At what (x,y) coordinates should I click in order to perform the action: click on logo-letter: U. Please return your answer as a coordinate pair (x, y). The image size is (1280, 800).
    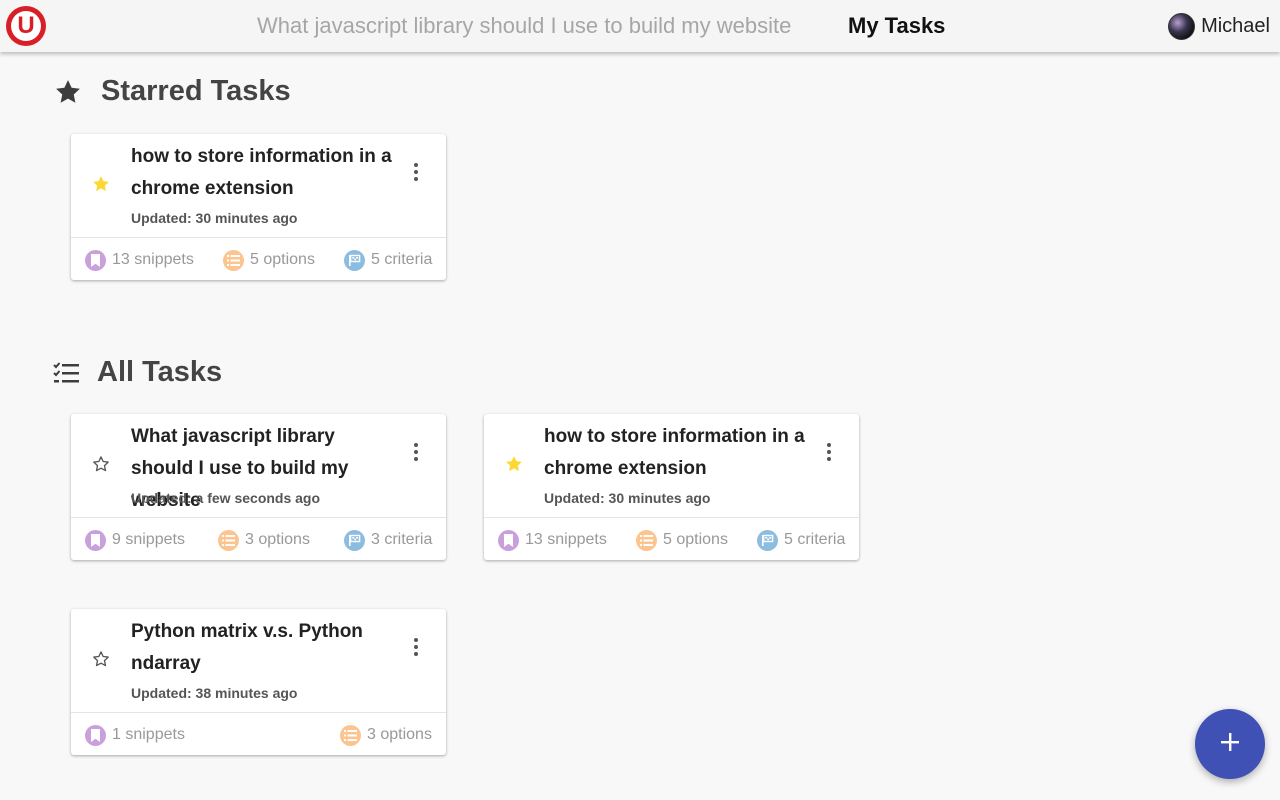
    Looking at the image, I should click on (26, 26).